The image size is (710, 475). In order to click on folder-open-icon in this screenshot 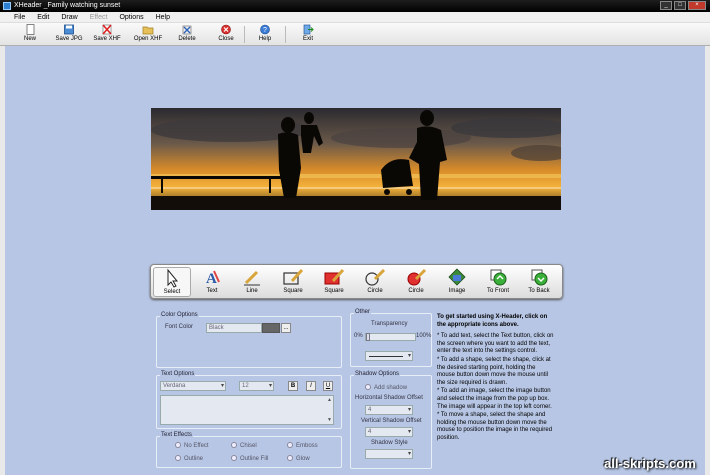, I will do `click(148, 30)`.